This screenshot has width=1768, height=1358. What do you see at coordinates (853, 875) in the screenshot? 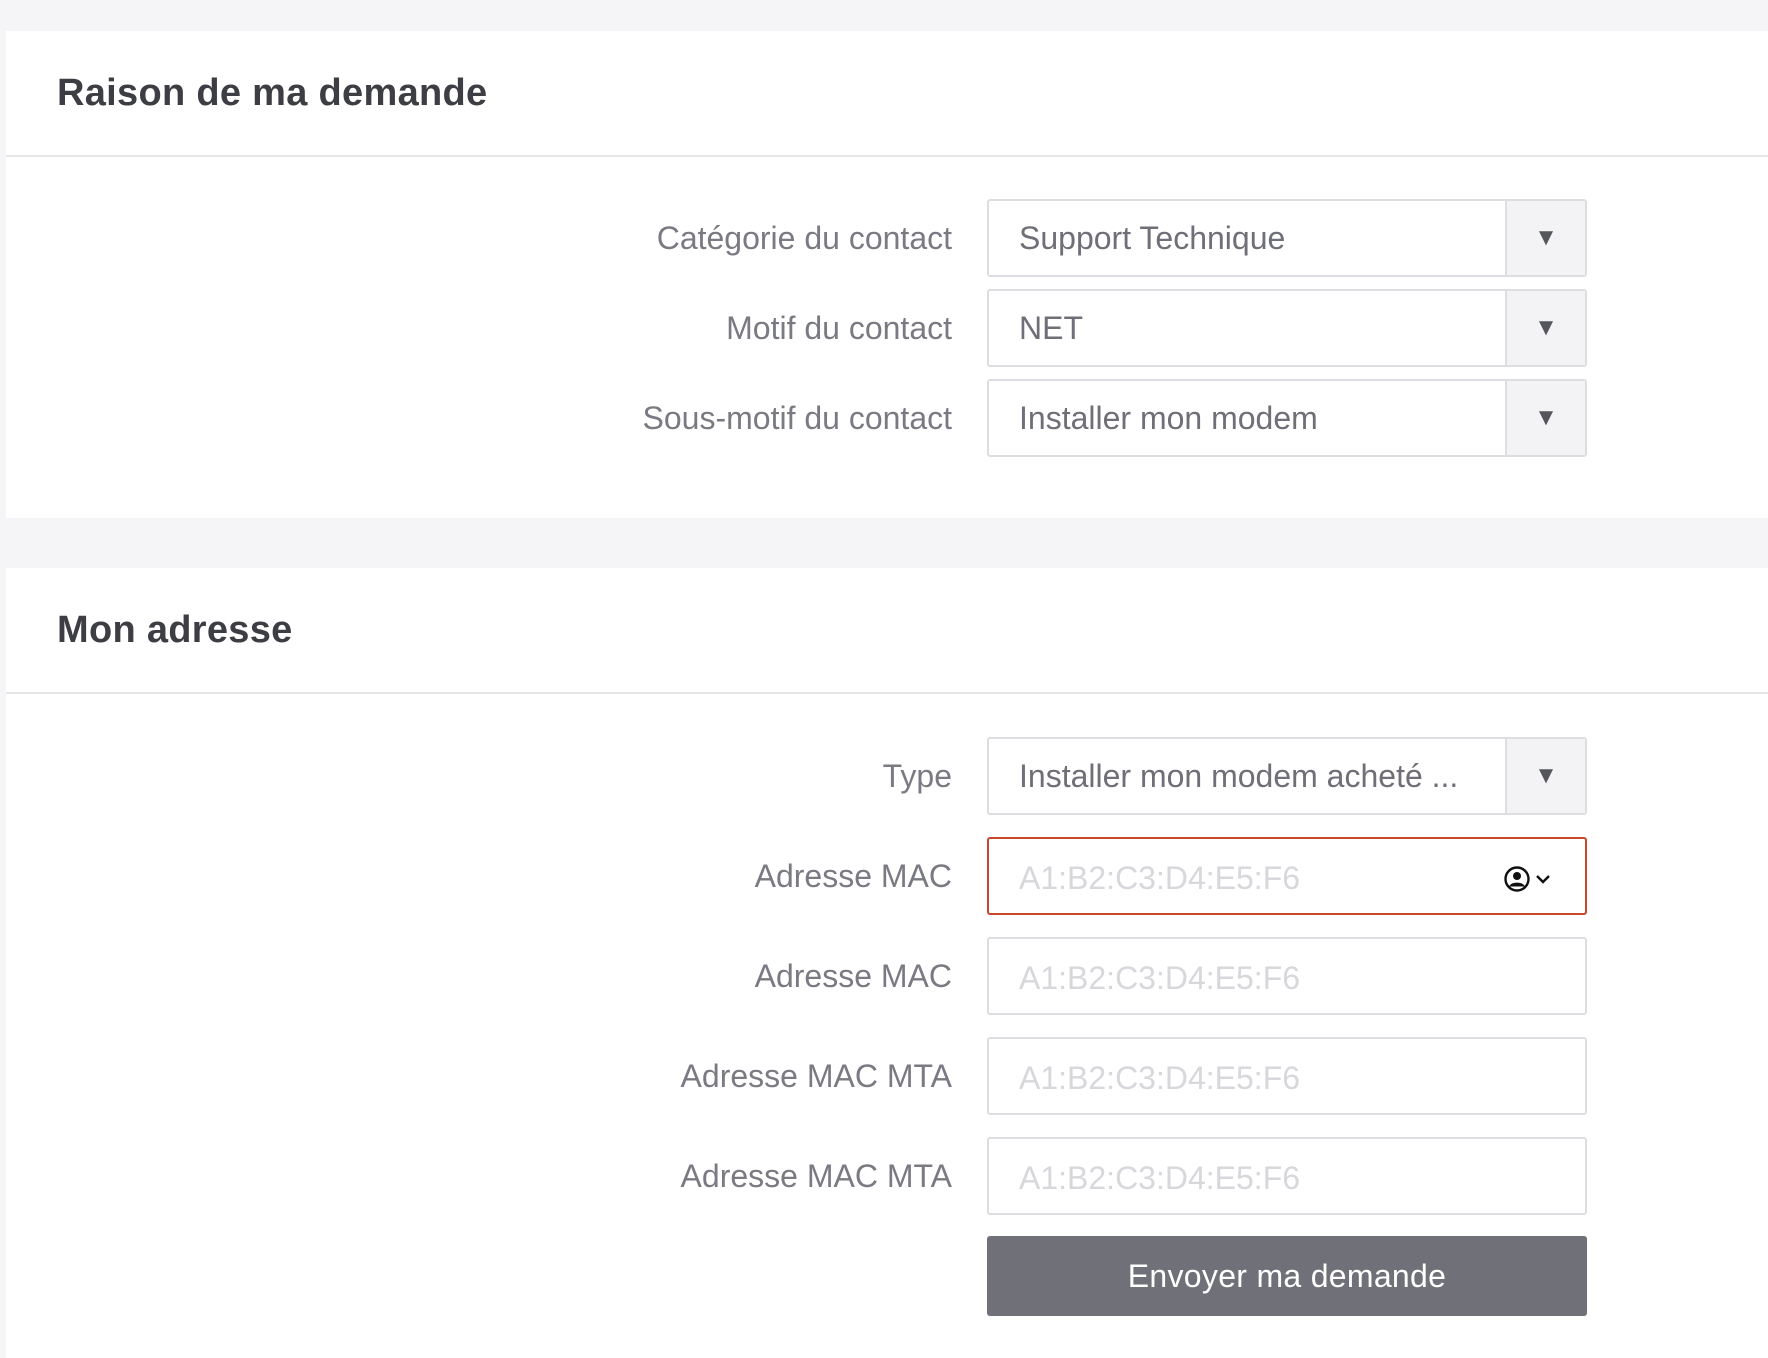
I see `mac-1-label: Adresse MAC` at bounding box center [853, 875].